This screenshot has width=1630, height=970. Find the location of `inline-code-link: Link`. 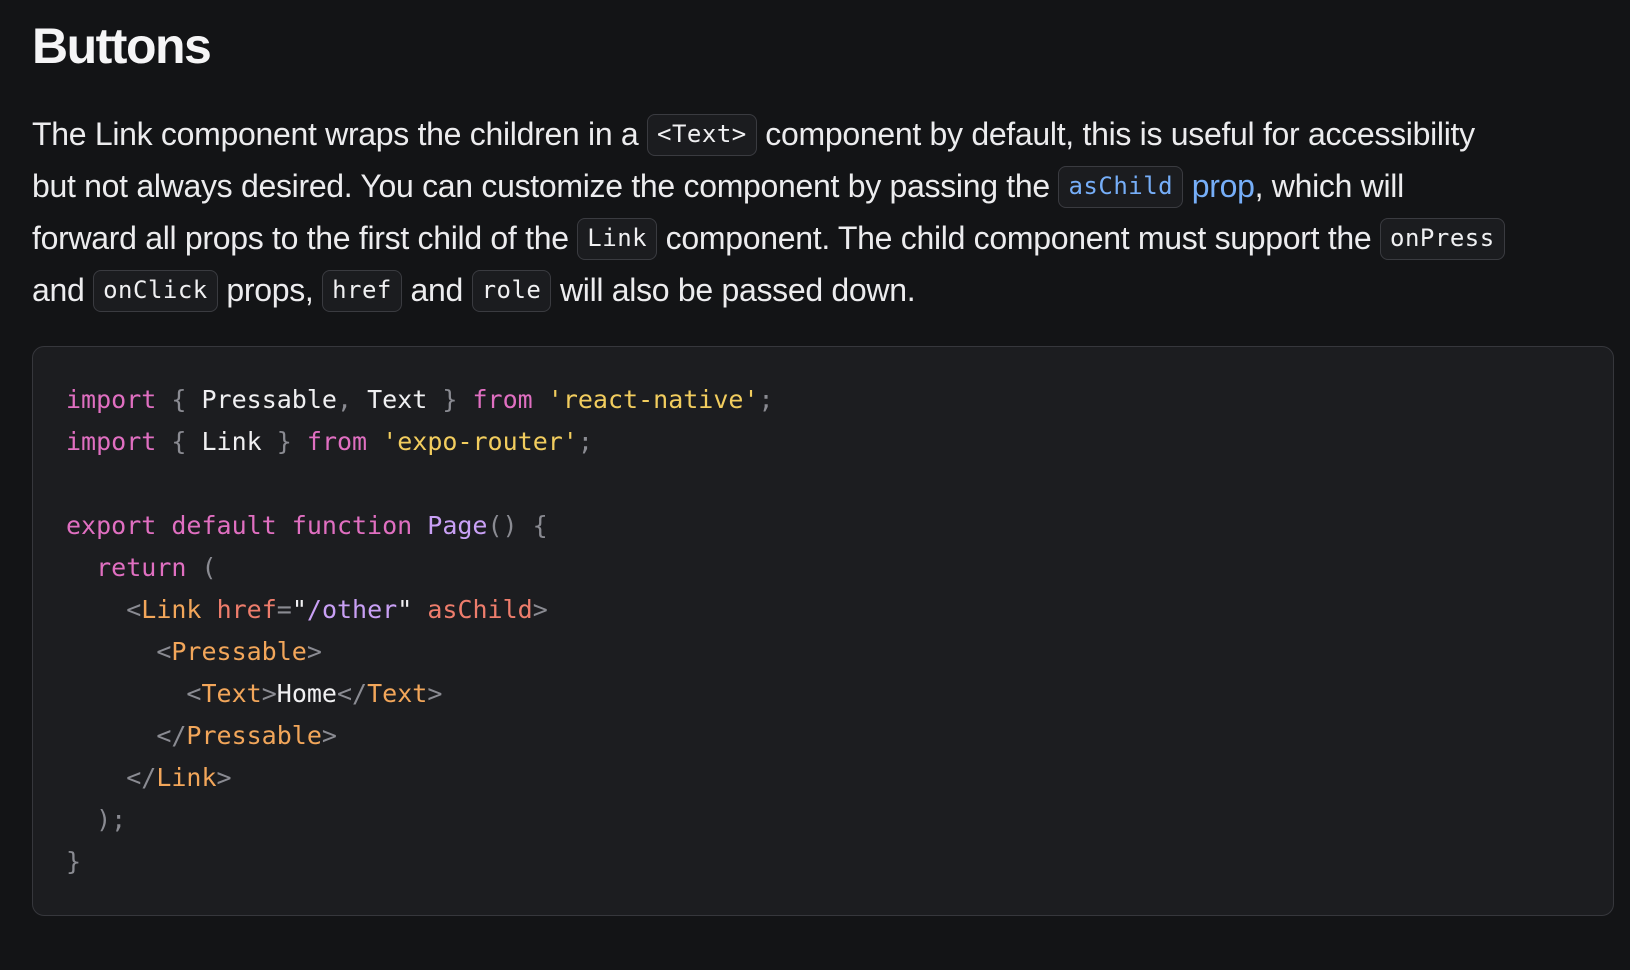

inline-code-link: Link is located at coordinates (617, 239).